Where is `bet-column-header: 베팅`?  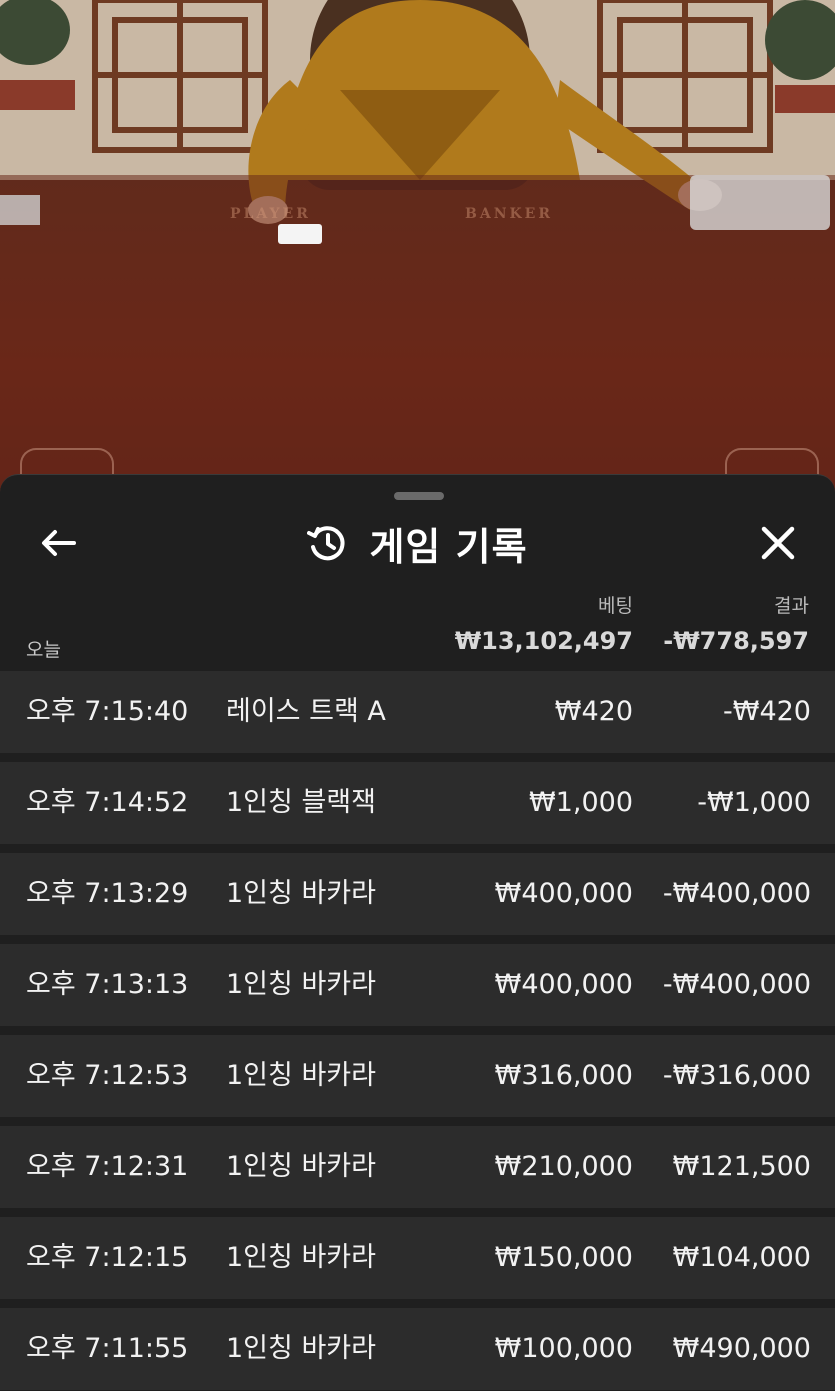
bet-column-header: 베팅 is located at coordinates (615, 606).